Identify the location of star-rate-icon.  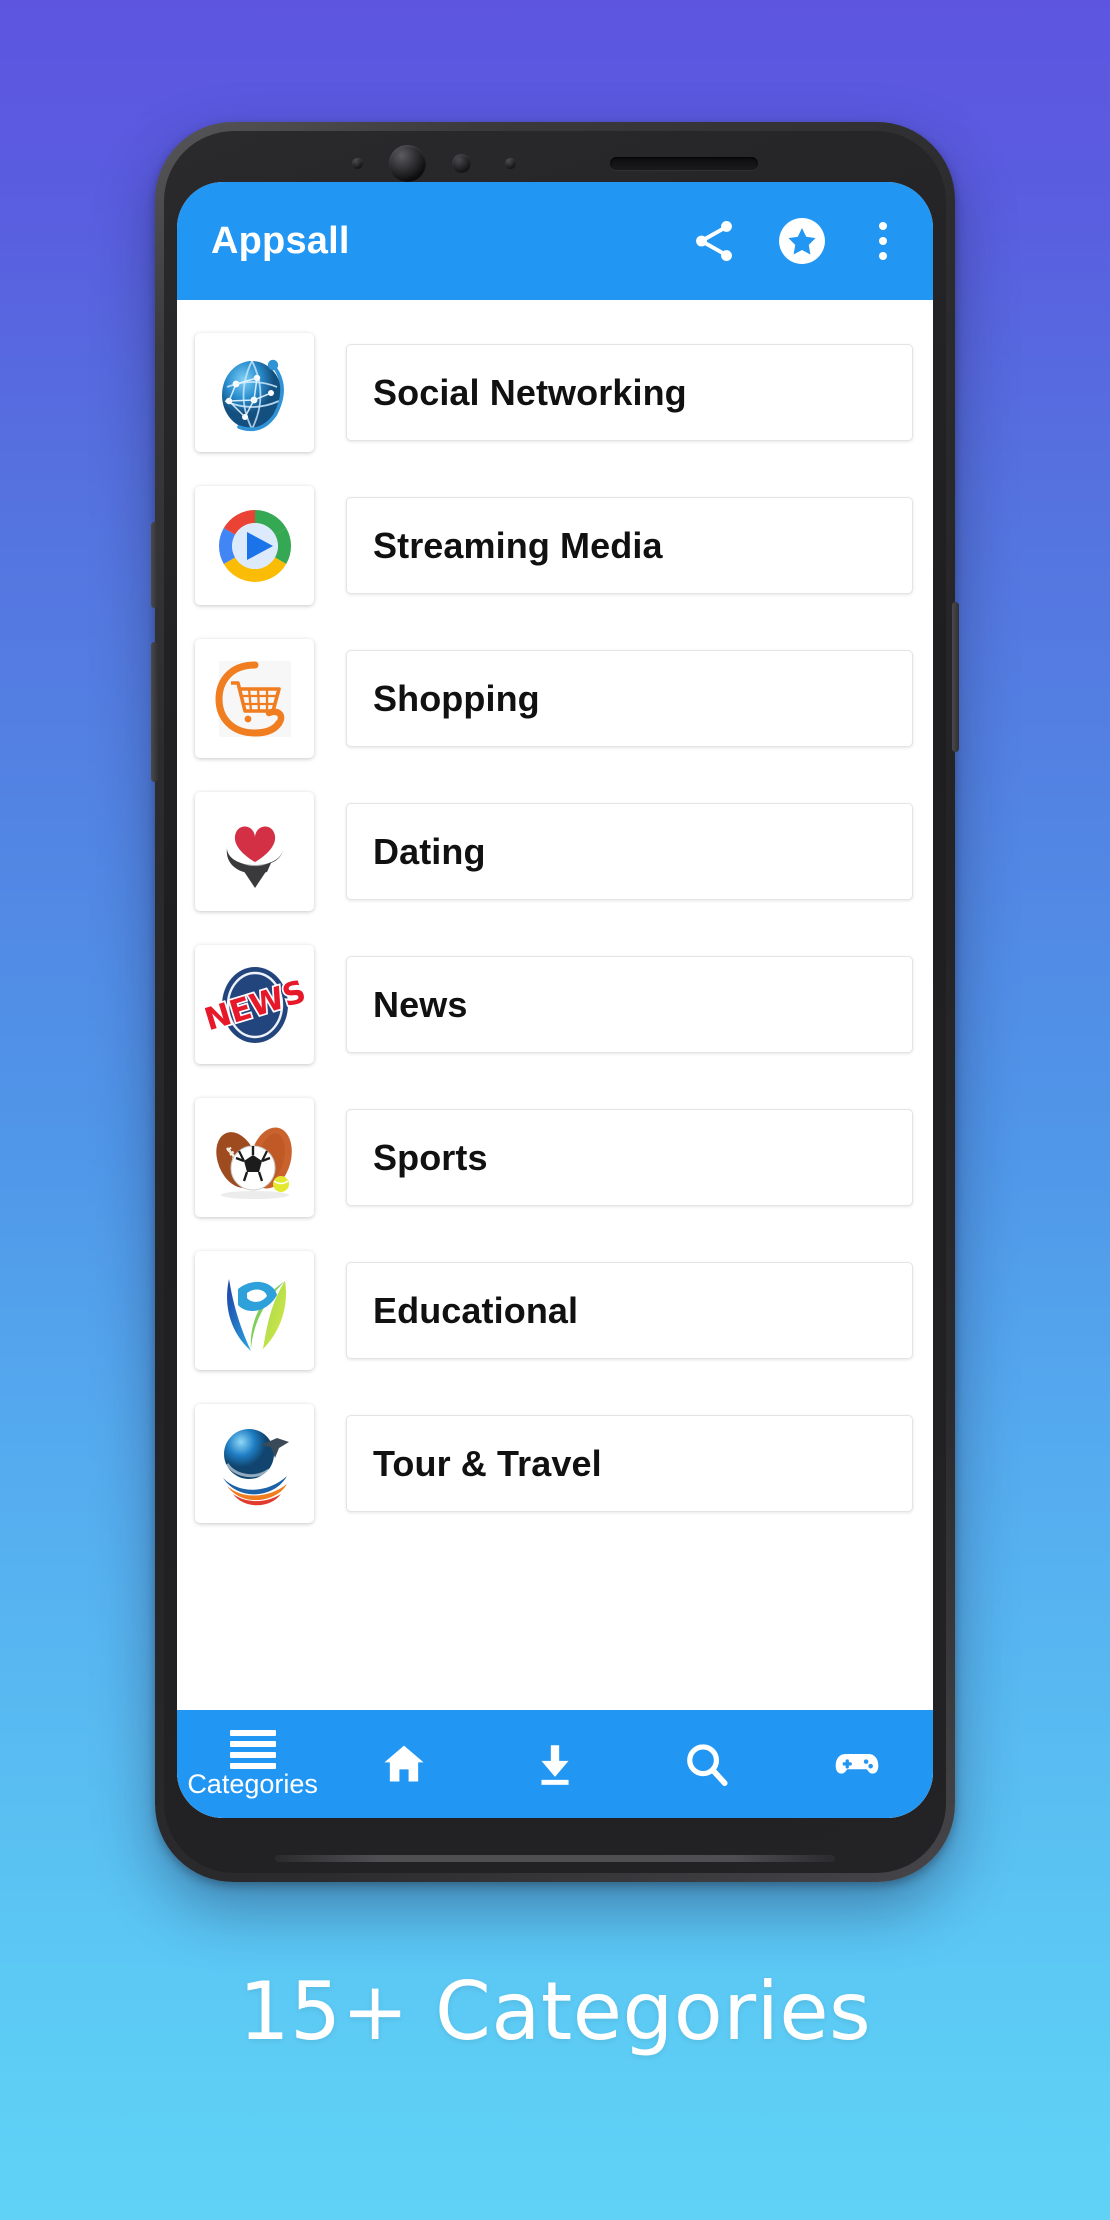
(802, 241).